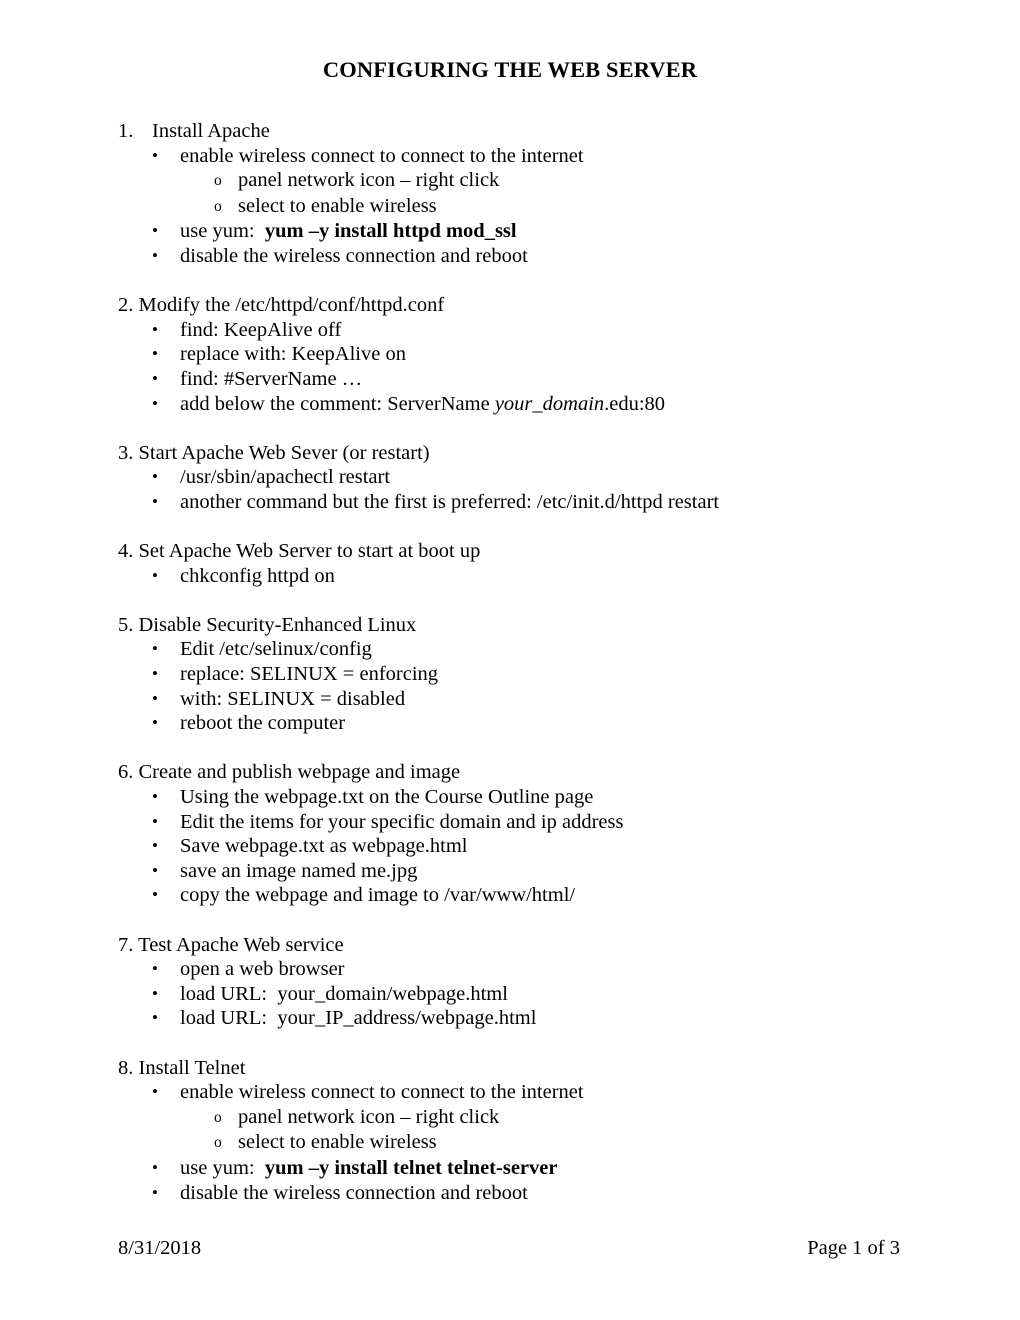 The width and height of the screenshot is (1020, 1320). I want to click on bullet-text: add below the comment: ServerName, so click(337, 403).